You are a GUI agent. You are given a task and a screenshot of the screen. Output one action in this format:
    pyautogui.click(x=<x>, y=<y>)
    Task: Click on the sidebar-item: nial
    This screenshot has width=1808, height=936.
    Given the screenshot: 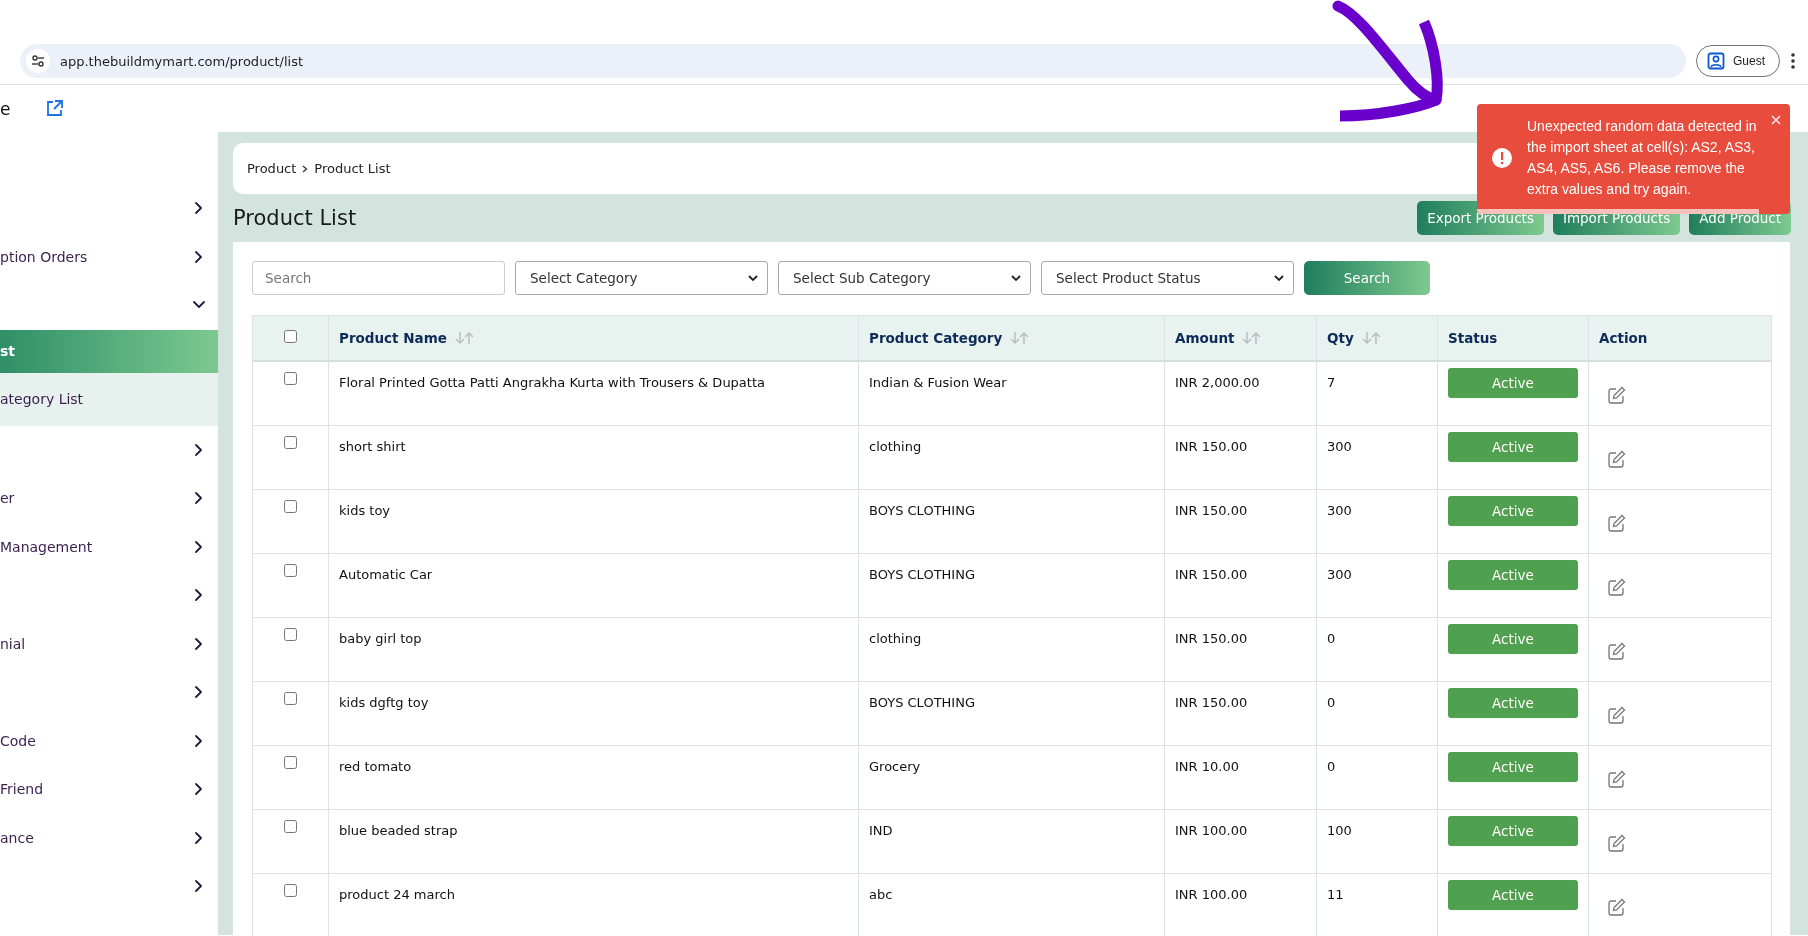 What is the action you would take?
    pyautogui.click(x=109, y=643)
    